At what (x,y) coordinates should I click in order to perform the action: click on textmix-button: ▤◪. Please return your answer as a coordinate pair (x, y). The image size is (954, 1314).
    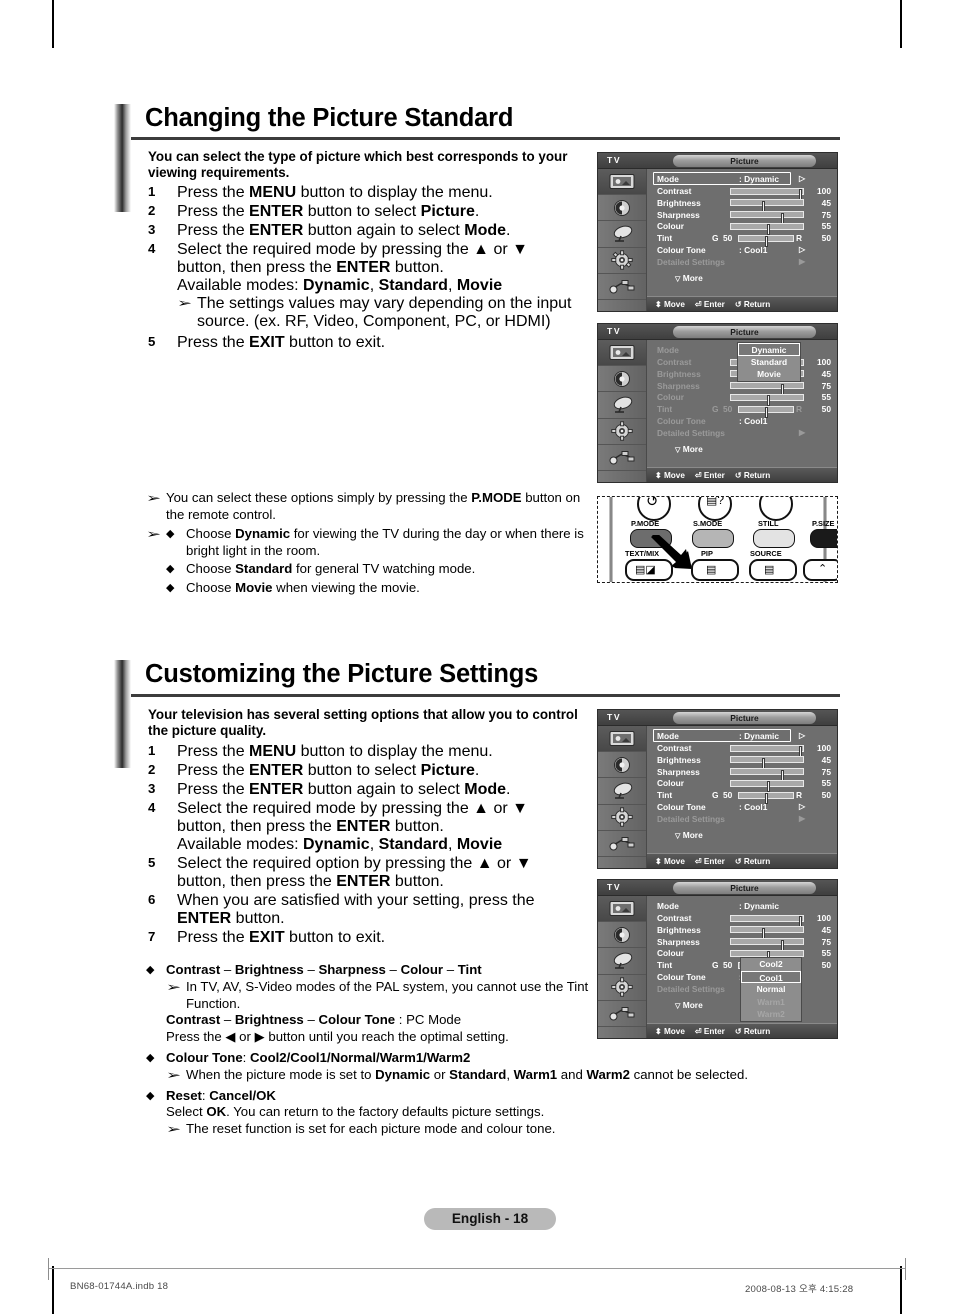
    Looking at the image, I should click on (649, 570).